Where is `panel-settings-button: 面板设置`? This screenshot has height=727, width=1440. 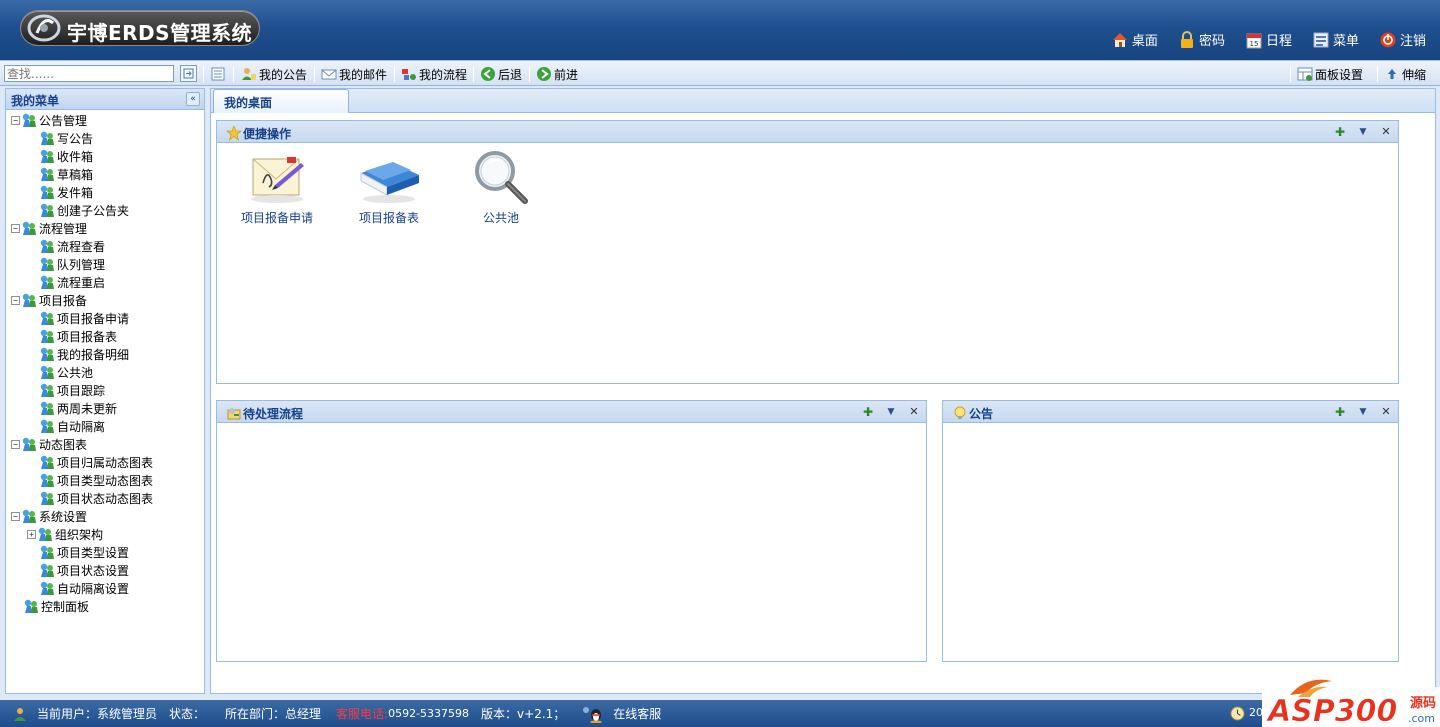
panel-settings-button: 面板设置 is located at coordinates (1330, 74).